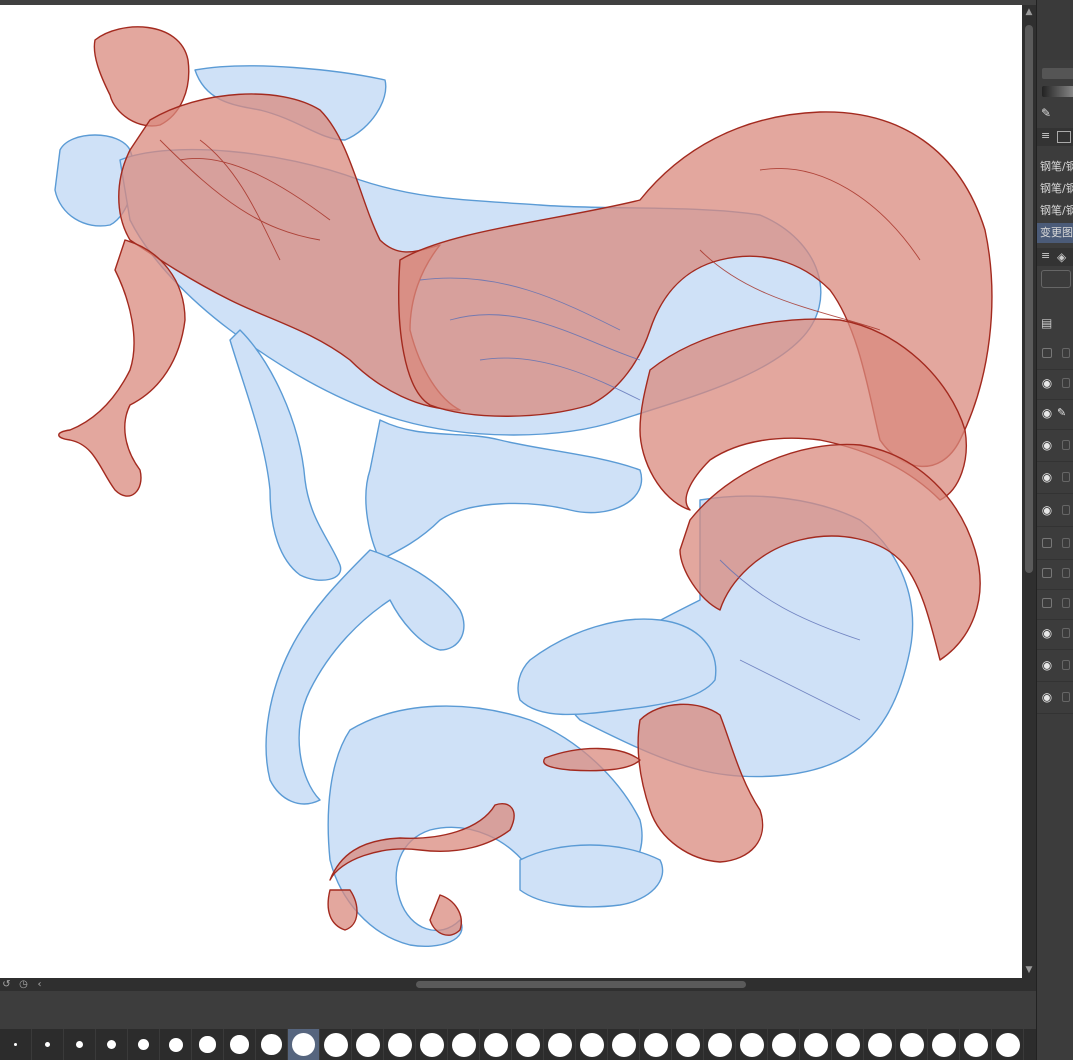 The height and width of the screenshot is (1060, 1073). What do you see at coordinates (1048, 323) in the screenshot?
I see `layer-settings-icon: ▤` at bounding box center [1048, 323].